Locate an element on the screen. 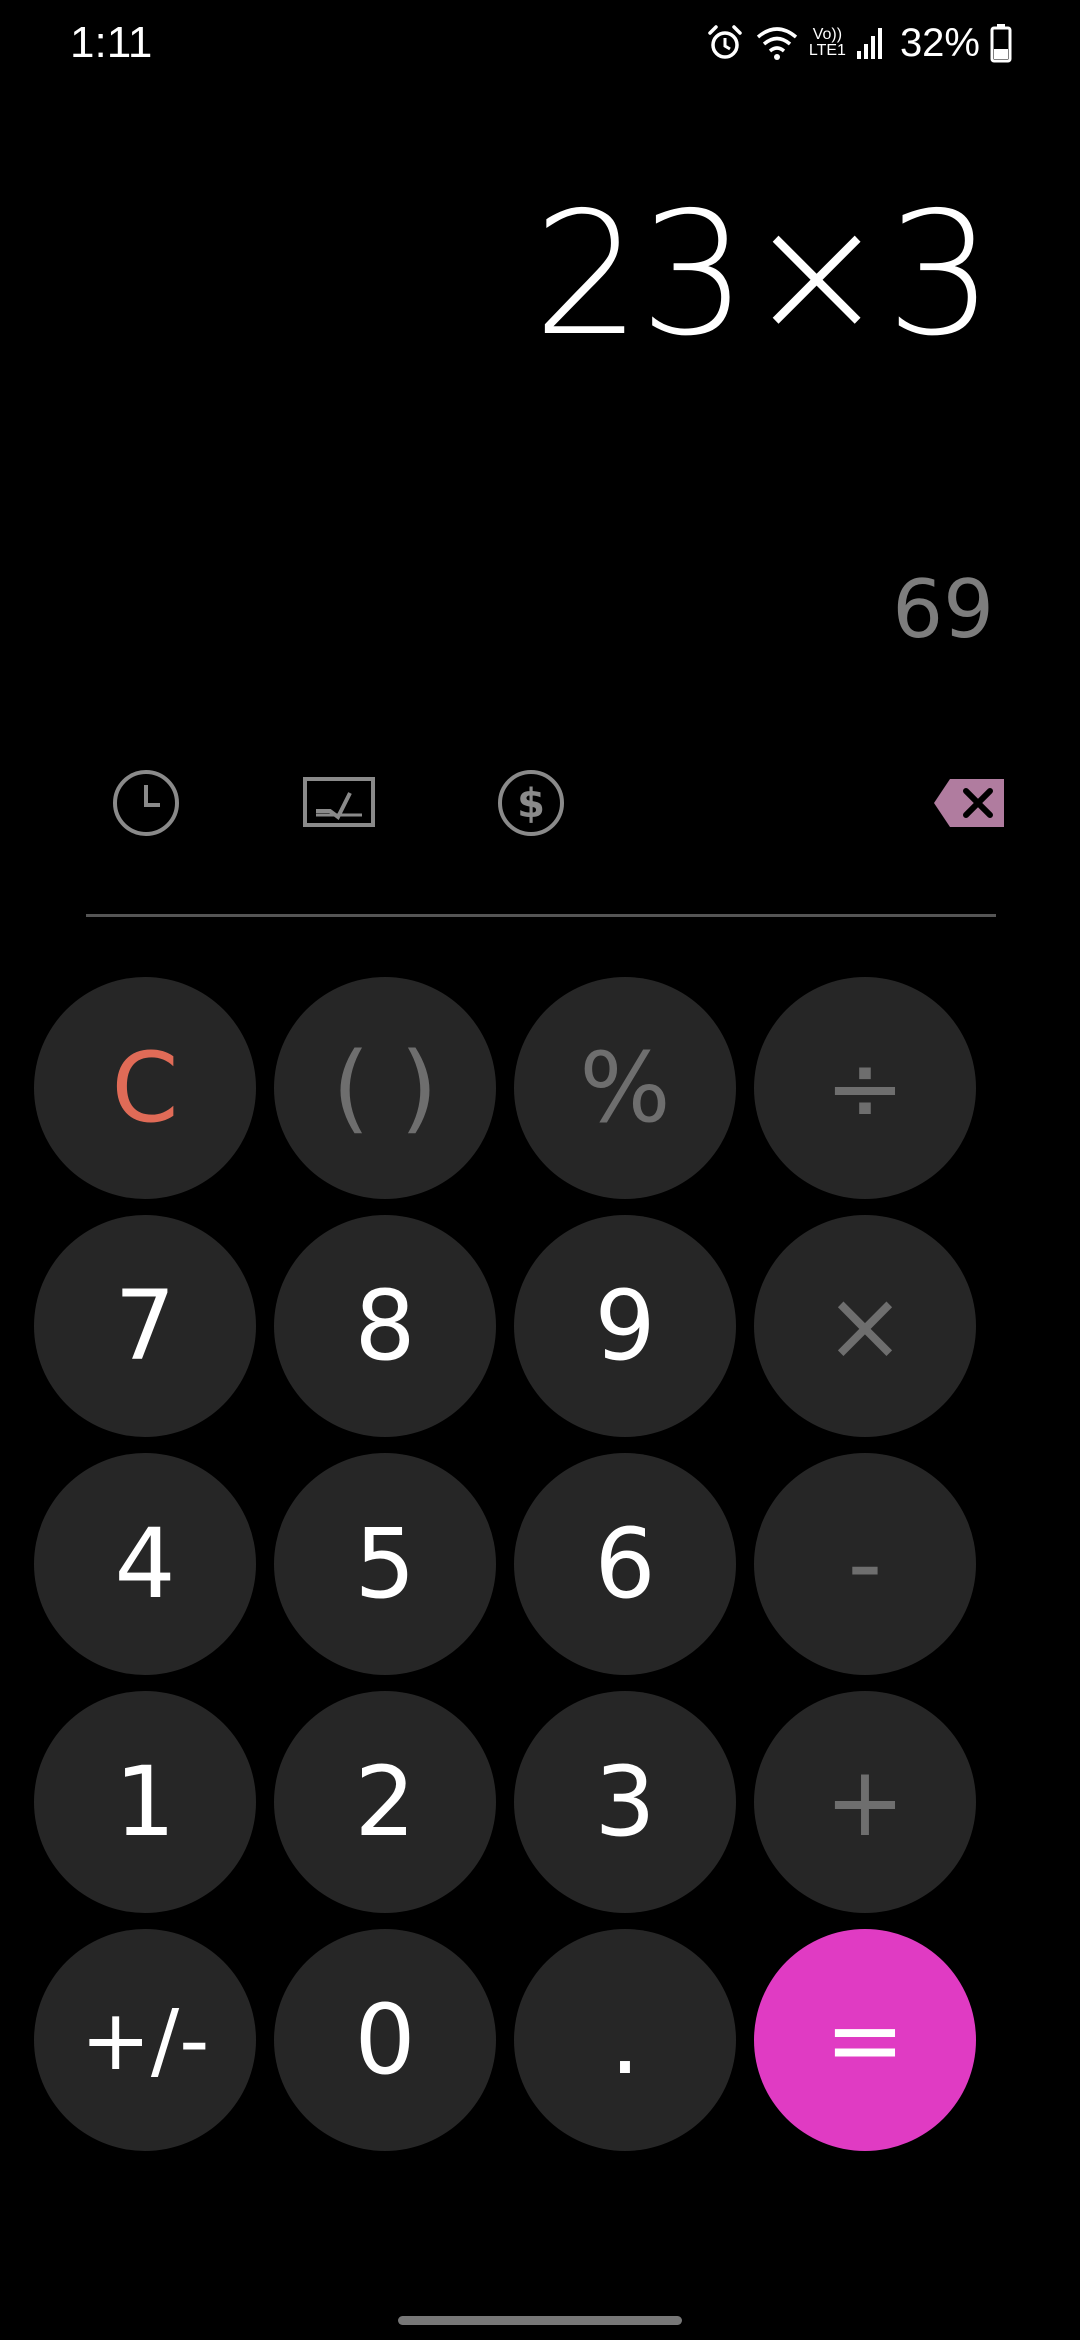  currency-converter-button: $ is located at coordinates (531, 805).